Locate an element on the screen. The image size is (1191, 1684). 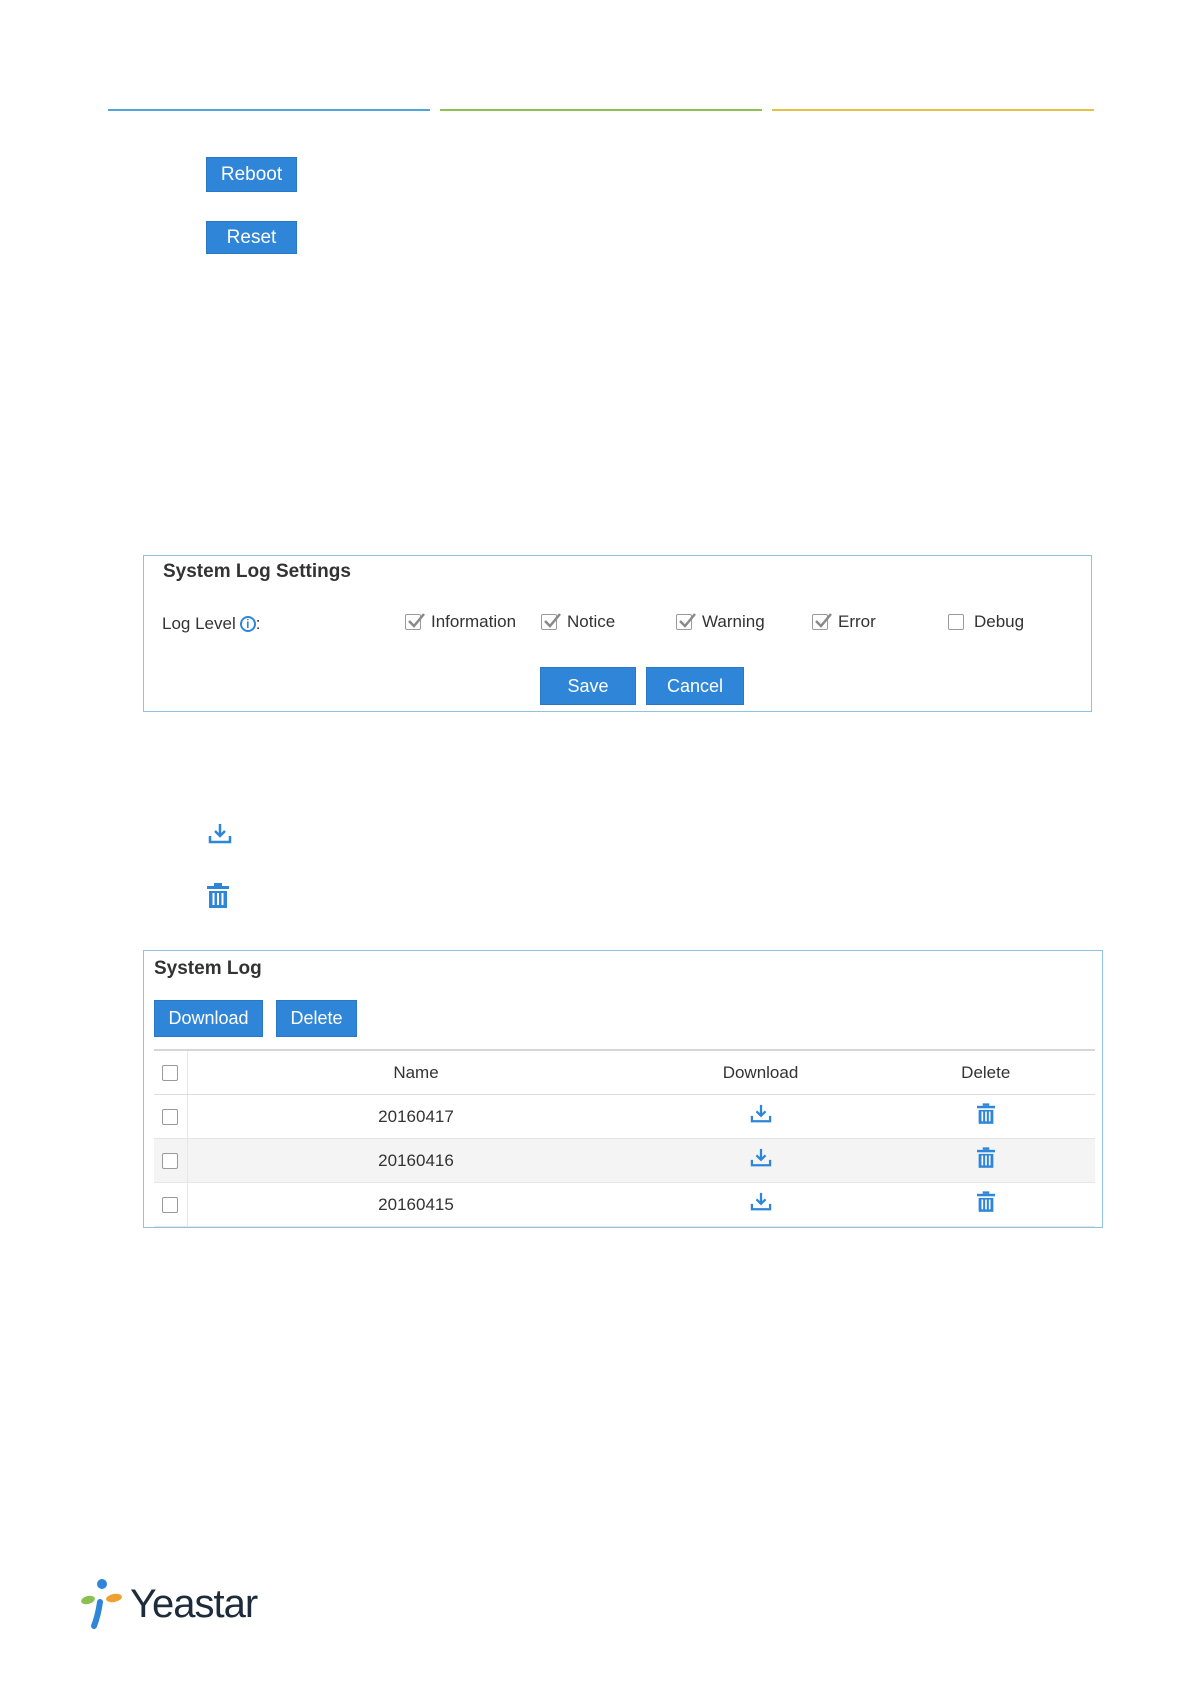
option-warning: Warning is located at coordinates (720, 622).